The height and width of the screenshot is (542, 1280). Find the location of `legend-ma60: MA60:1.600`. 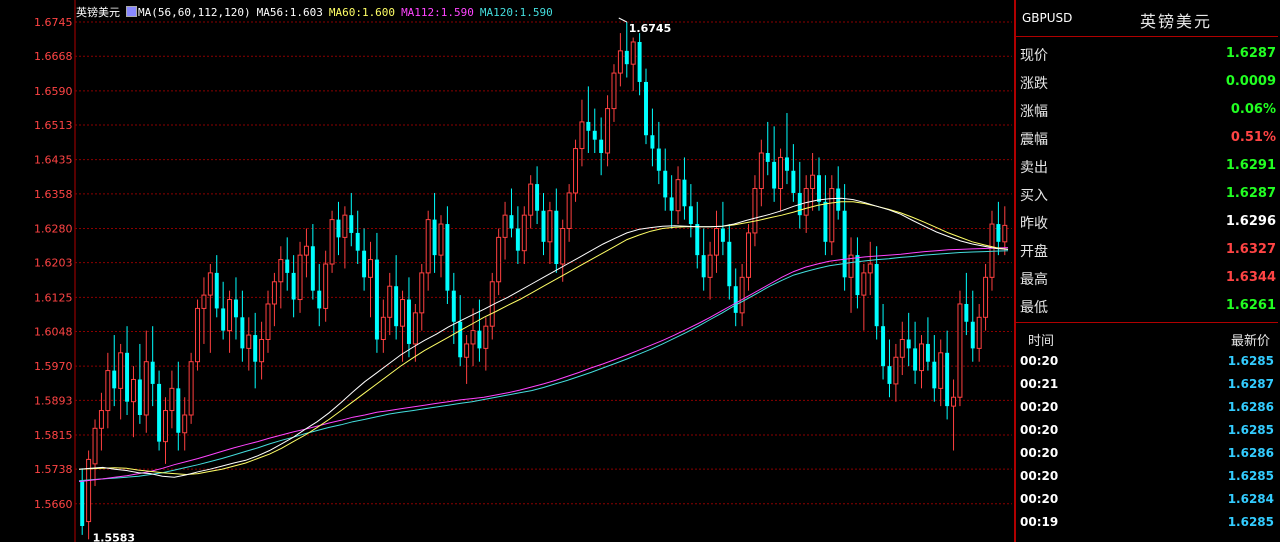

legend-ma60: MA60:1.600 is located at coordinates (362, 12).